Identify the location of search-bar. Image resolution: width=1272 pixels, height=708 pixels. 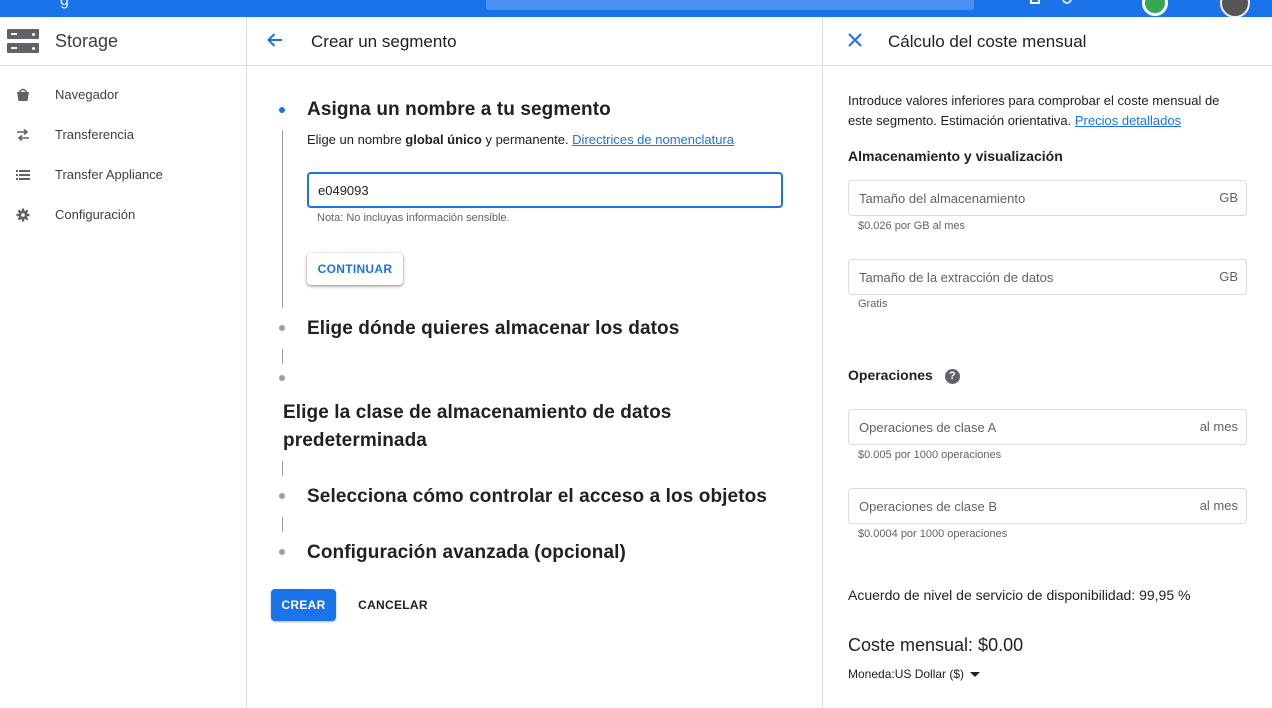
(730, 5).